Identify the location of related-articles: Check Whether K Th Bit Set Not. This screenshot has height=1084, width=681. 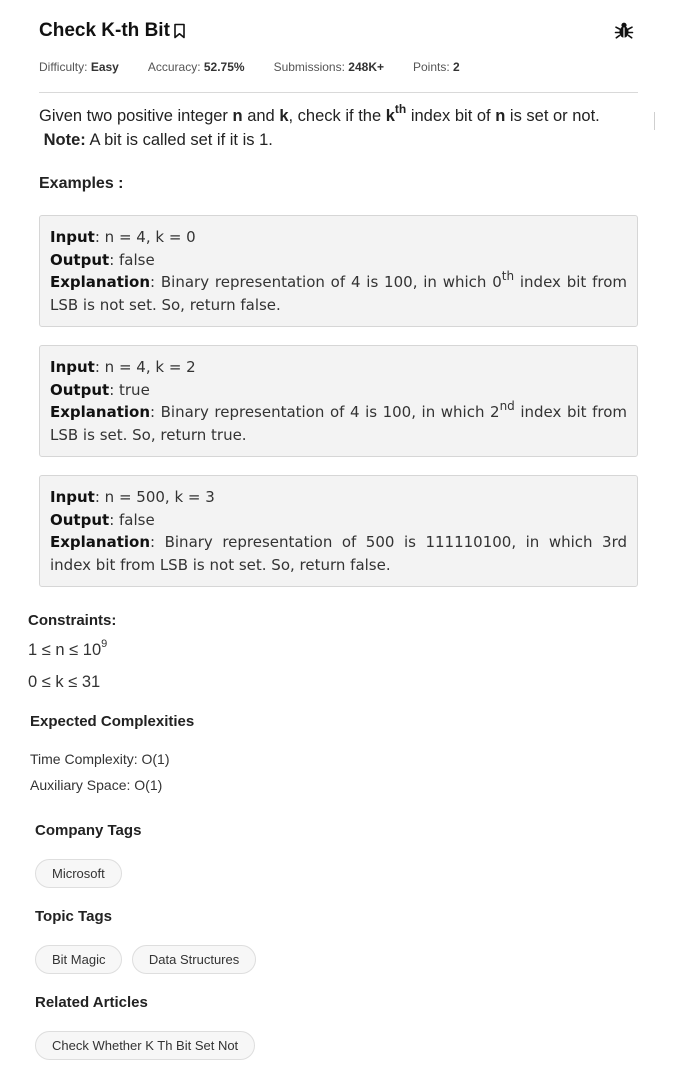
(147, 1045).